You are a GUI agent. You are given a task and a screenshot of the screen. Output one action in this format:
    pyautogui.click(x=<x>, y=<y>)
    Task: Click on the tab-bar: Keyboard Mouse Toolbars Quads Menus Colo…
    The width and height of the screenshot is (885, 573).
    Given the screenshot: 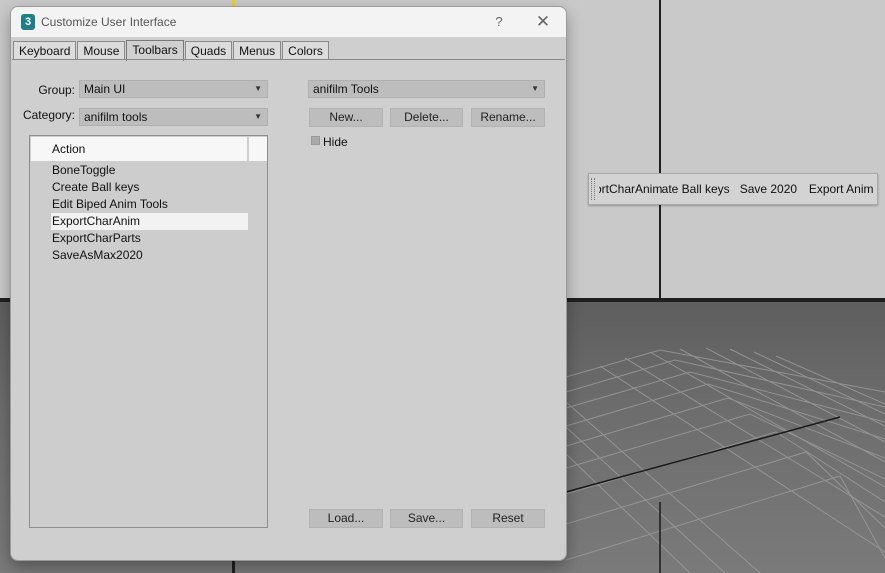 What is the action you would take?
    pyautogui.click(x=171, y=50)
    